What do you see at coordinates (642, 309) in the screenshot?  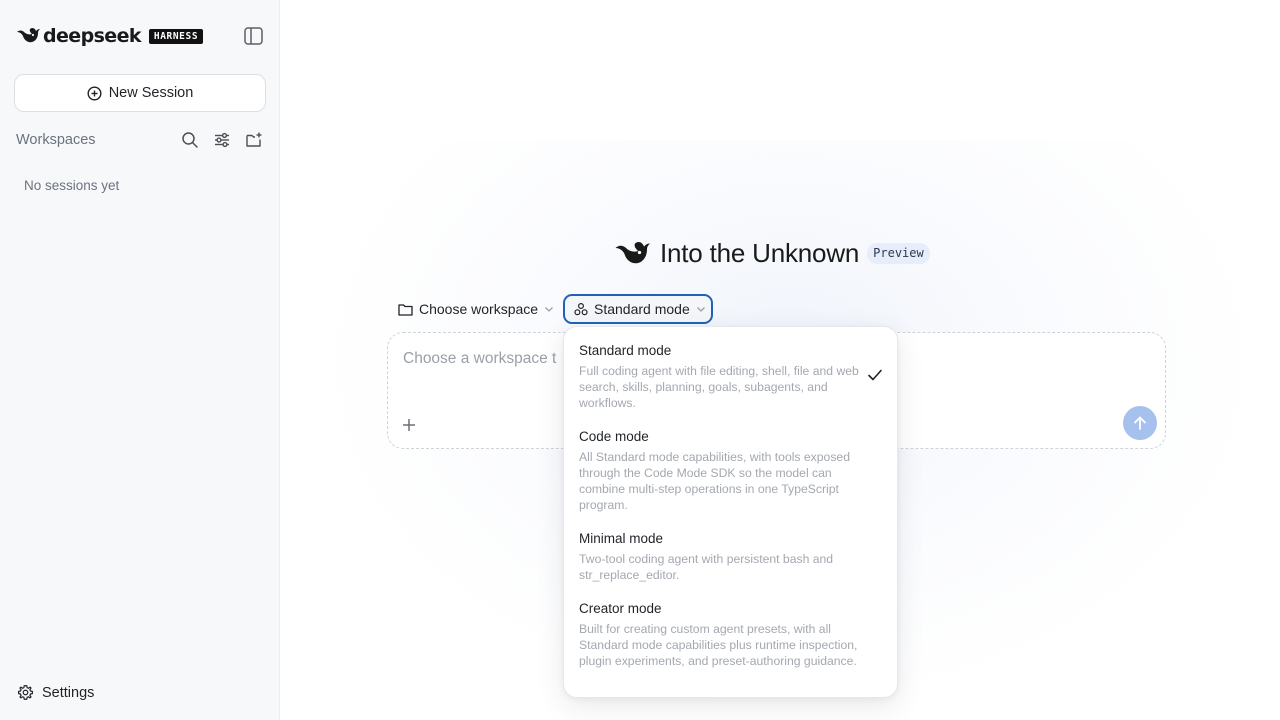 I see `mode-selector-label: Standard mode` at bounding box center [642, 309].